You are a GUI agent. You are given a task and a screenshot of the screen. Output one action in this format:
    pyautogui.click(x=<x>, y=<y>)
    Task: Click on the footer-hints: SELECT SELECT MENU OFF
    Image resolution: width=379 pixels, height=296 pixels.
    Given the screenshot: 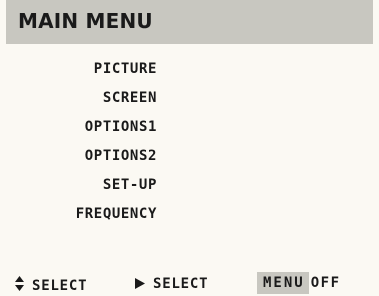 What is the action you would take?
    pyautogui.click(x=189, y=283)
    